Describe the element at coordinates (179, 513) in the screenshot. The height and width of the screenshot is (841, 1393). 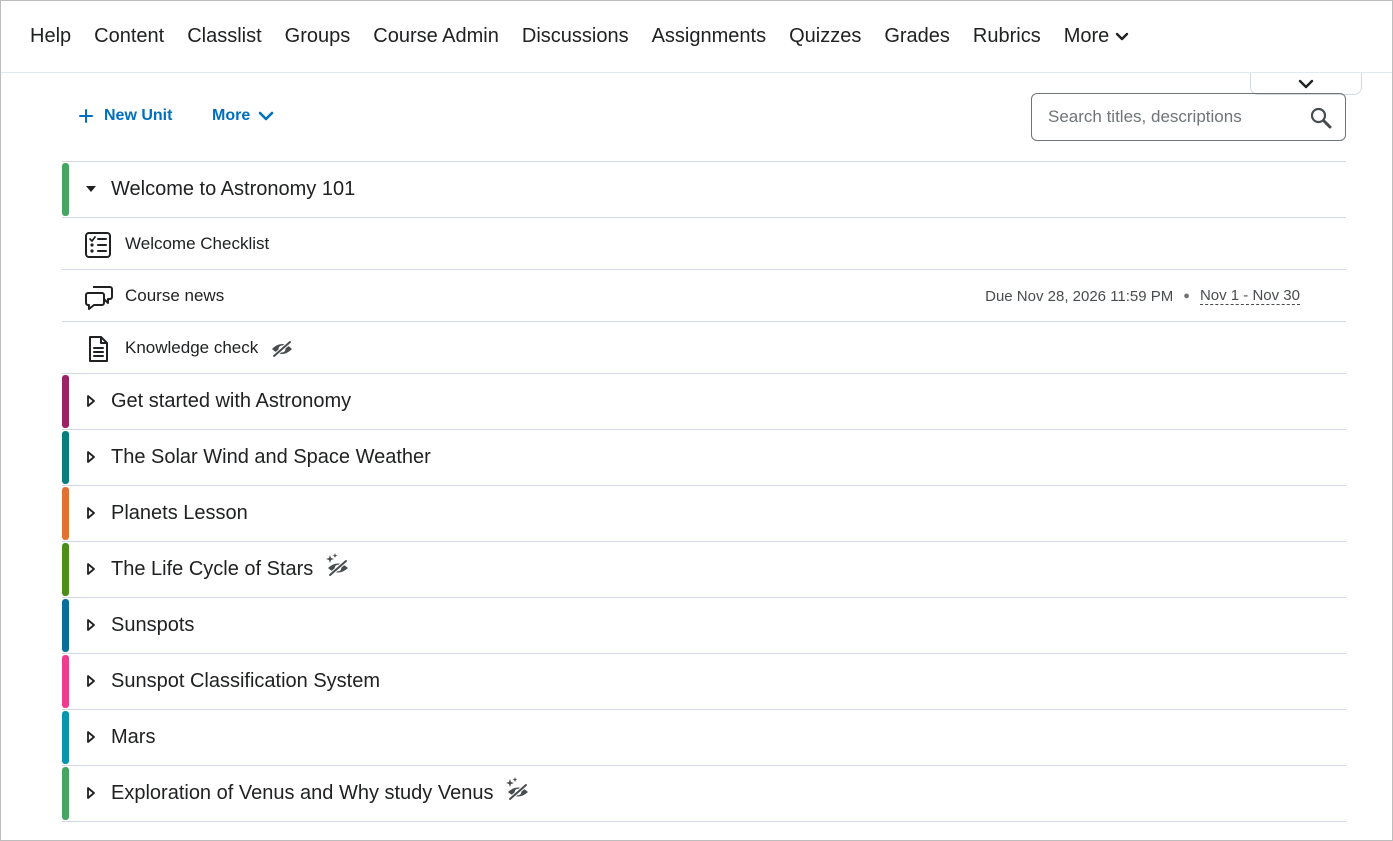
I see `unit-title: Planets Lesson` at that location.